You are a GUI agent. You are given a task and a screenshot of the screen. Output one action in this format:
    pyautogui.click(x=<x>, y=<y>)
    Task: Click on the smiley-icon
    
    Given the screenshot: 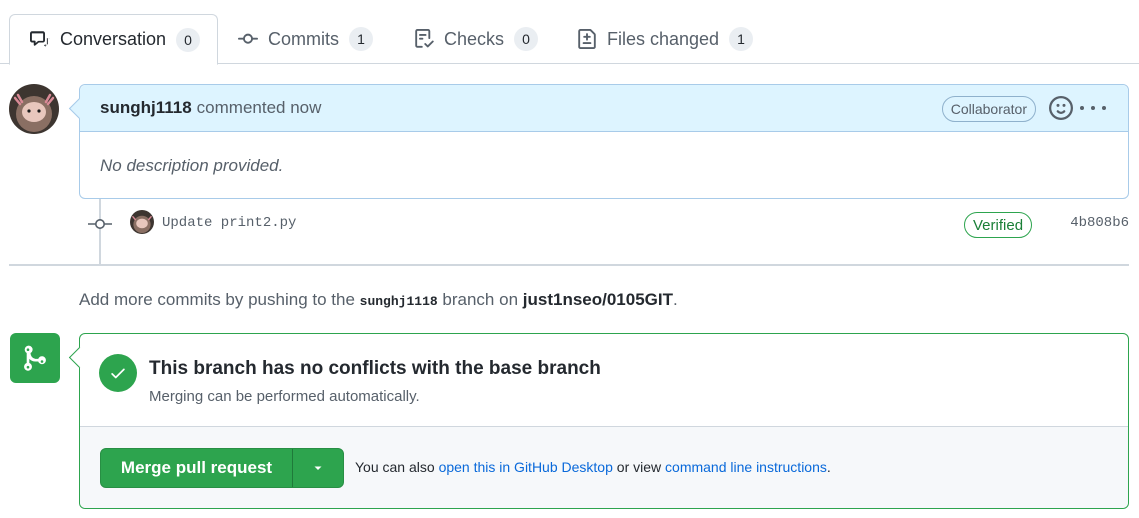 What is the action you would take?
    pyautogui.click(x=1061, y=108)
    